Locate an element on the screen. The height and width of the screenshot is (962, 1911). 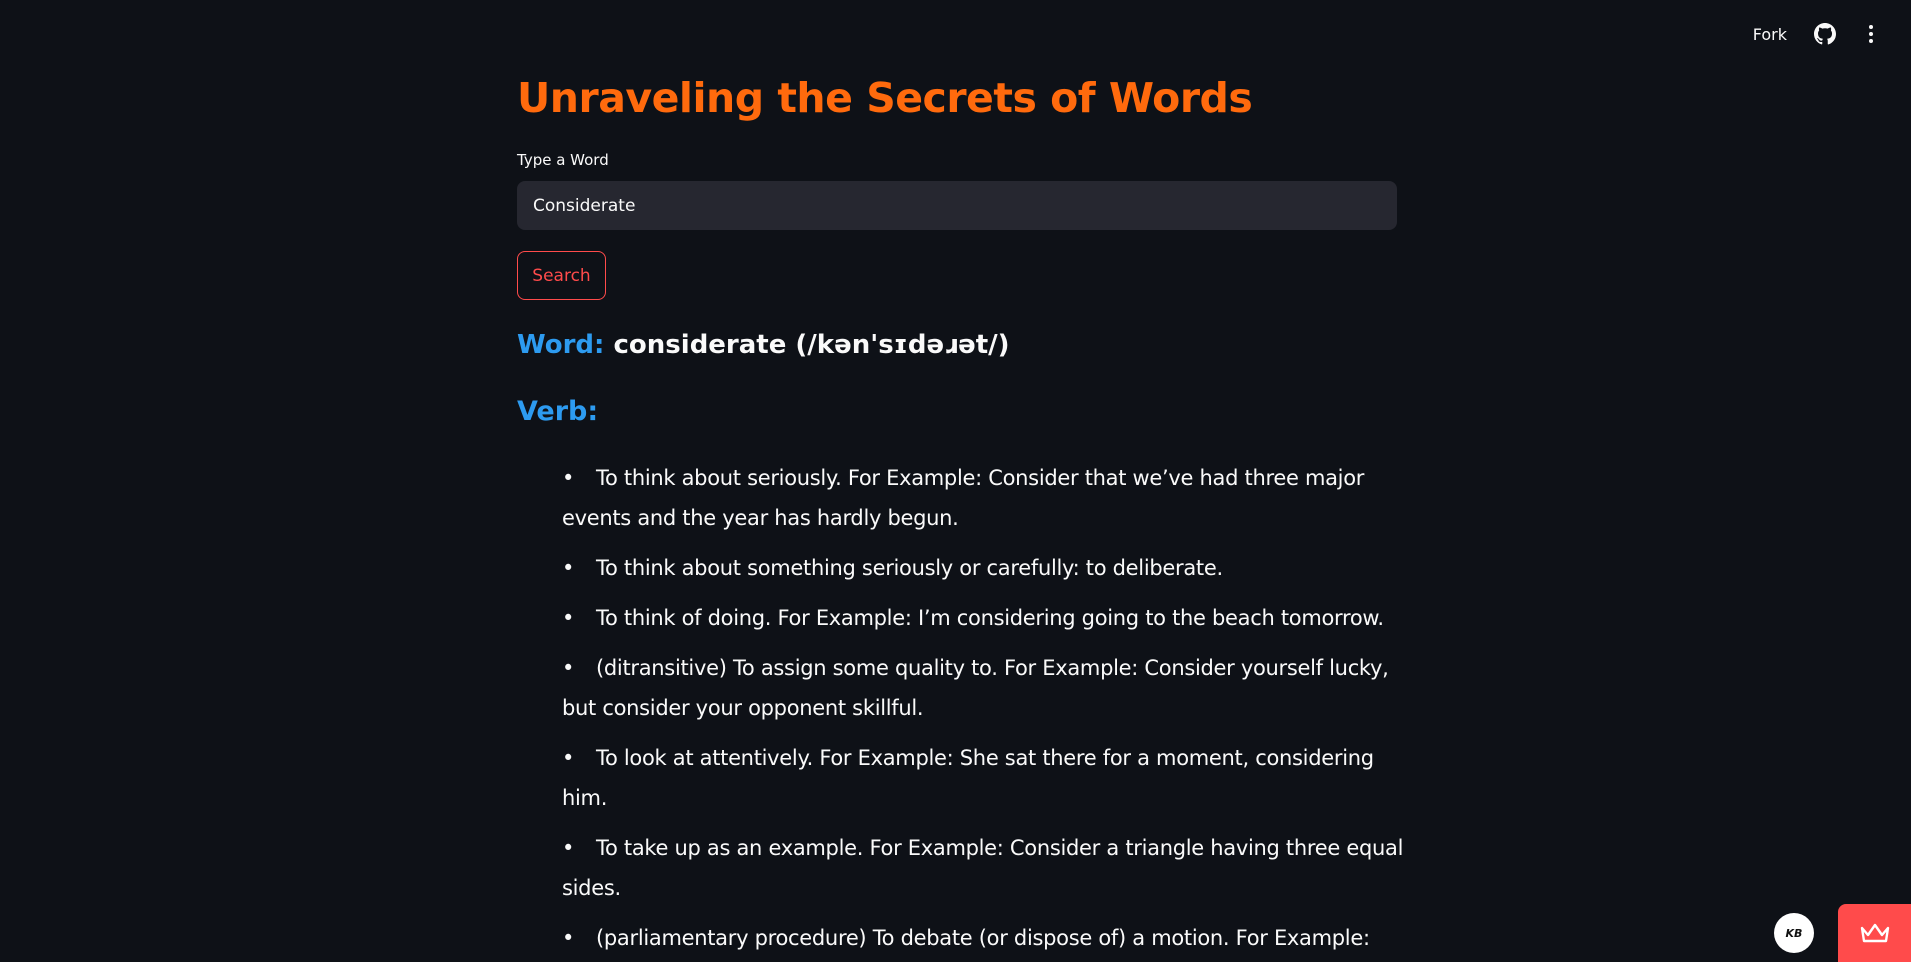
search-button: Search is located at coordinates (561, 275).